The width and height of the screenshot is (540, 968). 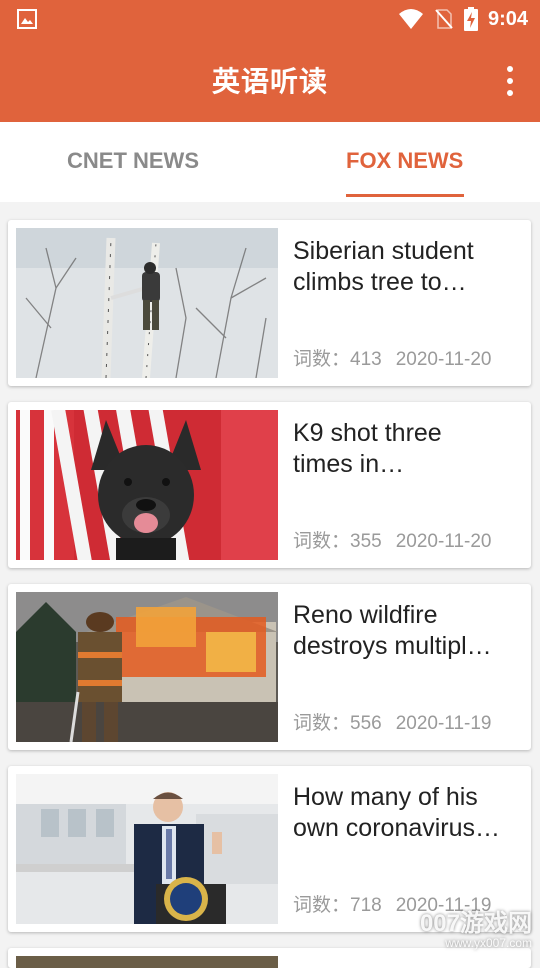 I want to click on word-count: 词数：355, so click(x=337, y=541).